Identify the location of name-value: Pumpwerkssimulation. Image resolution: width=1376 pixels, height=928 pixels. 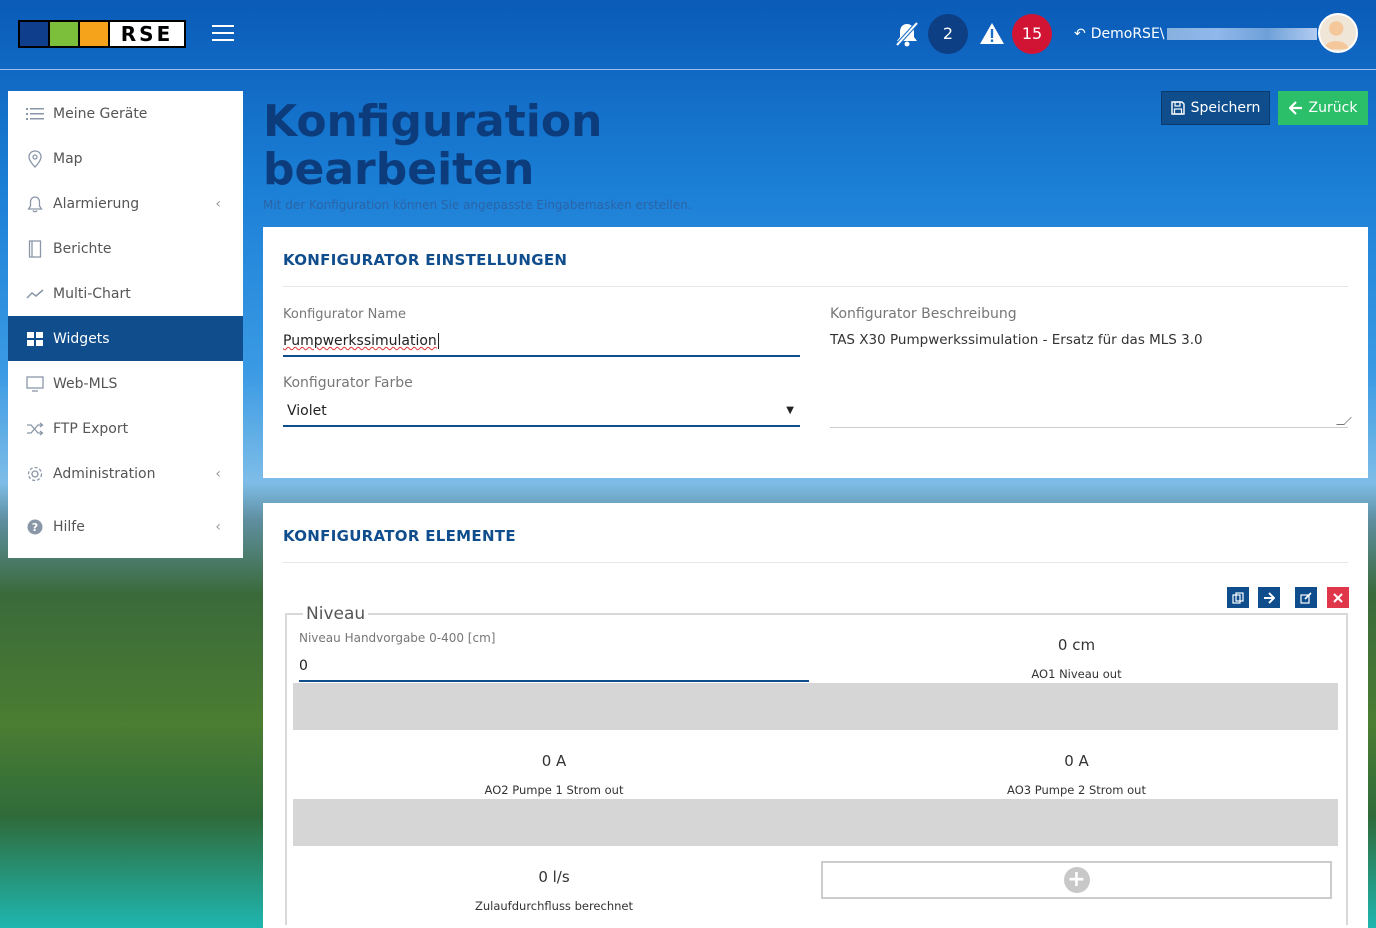
(360, 341).